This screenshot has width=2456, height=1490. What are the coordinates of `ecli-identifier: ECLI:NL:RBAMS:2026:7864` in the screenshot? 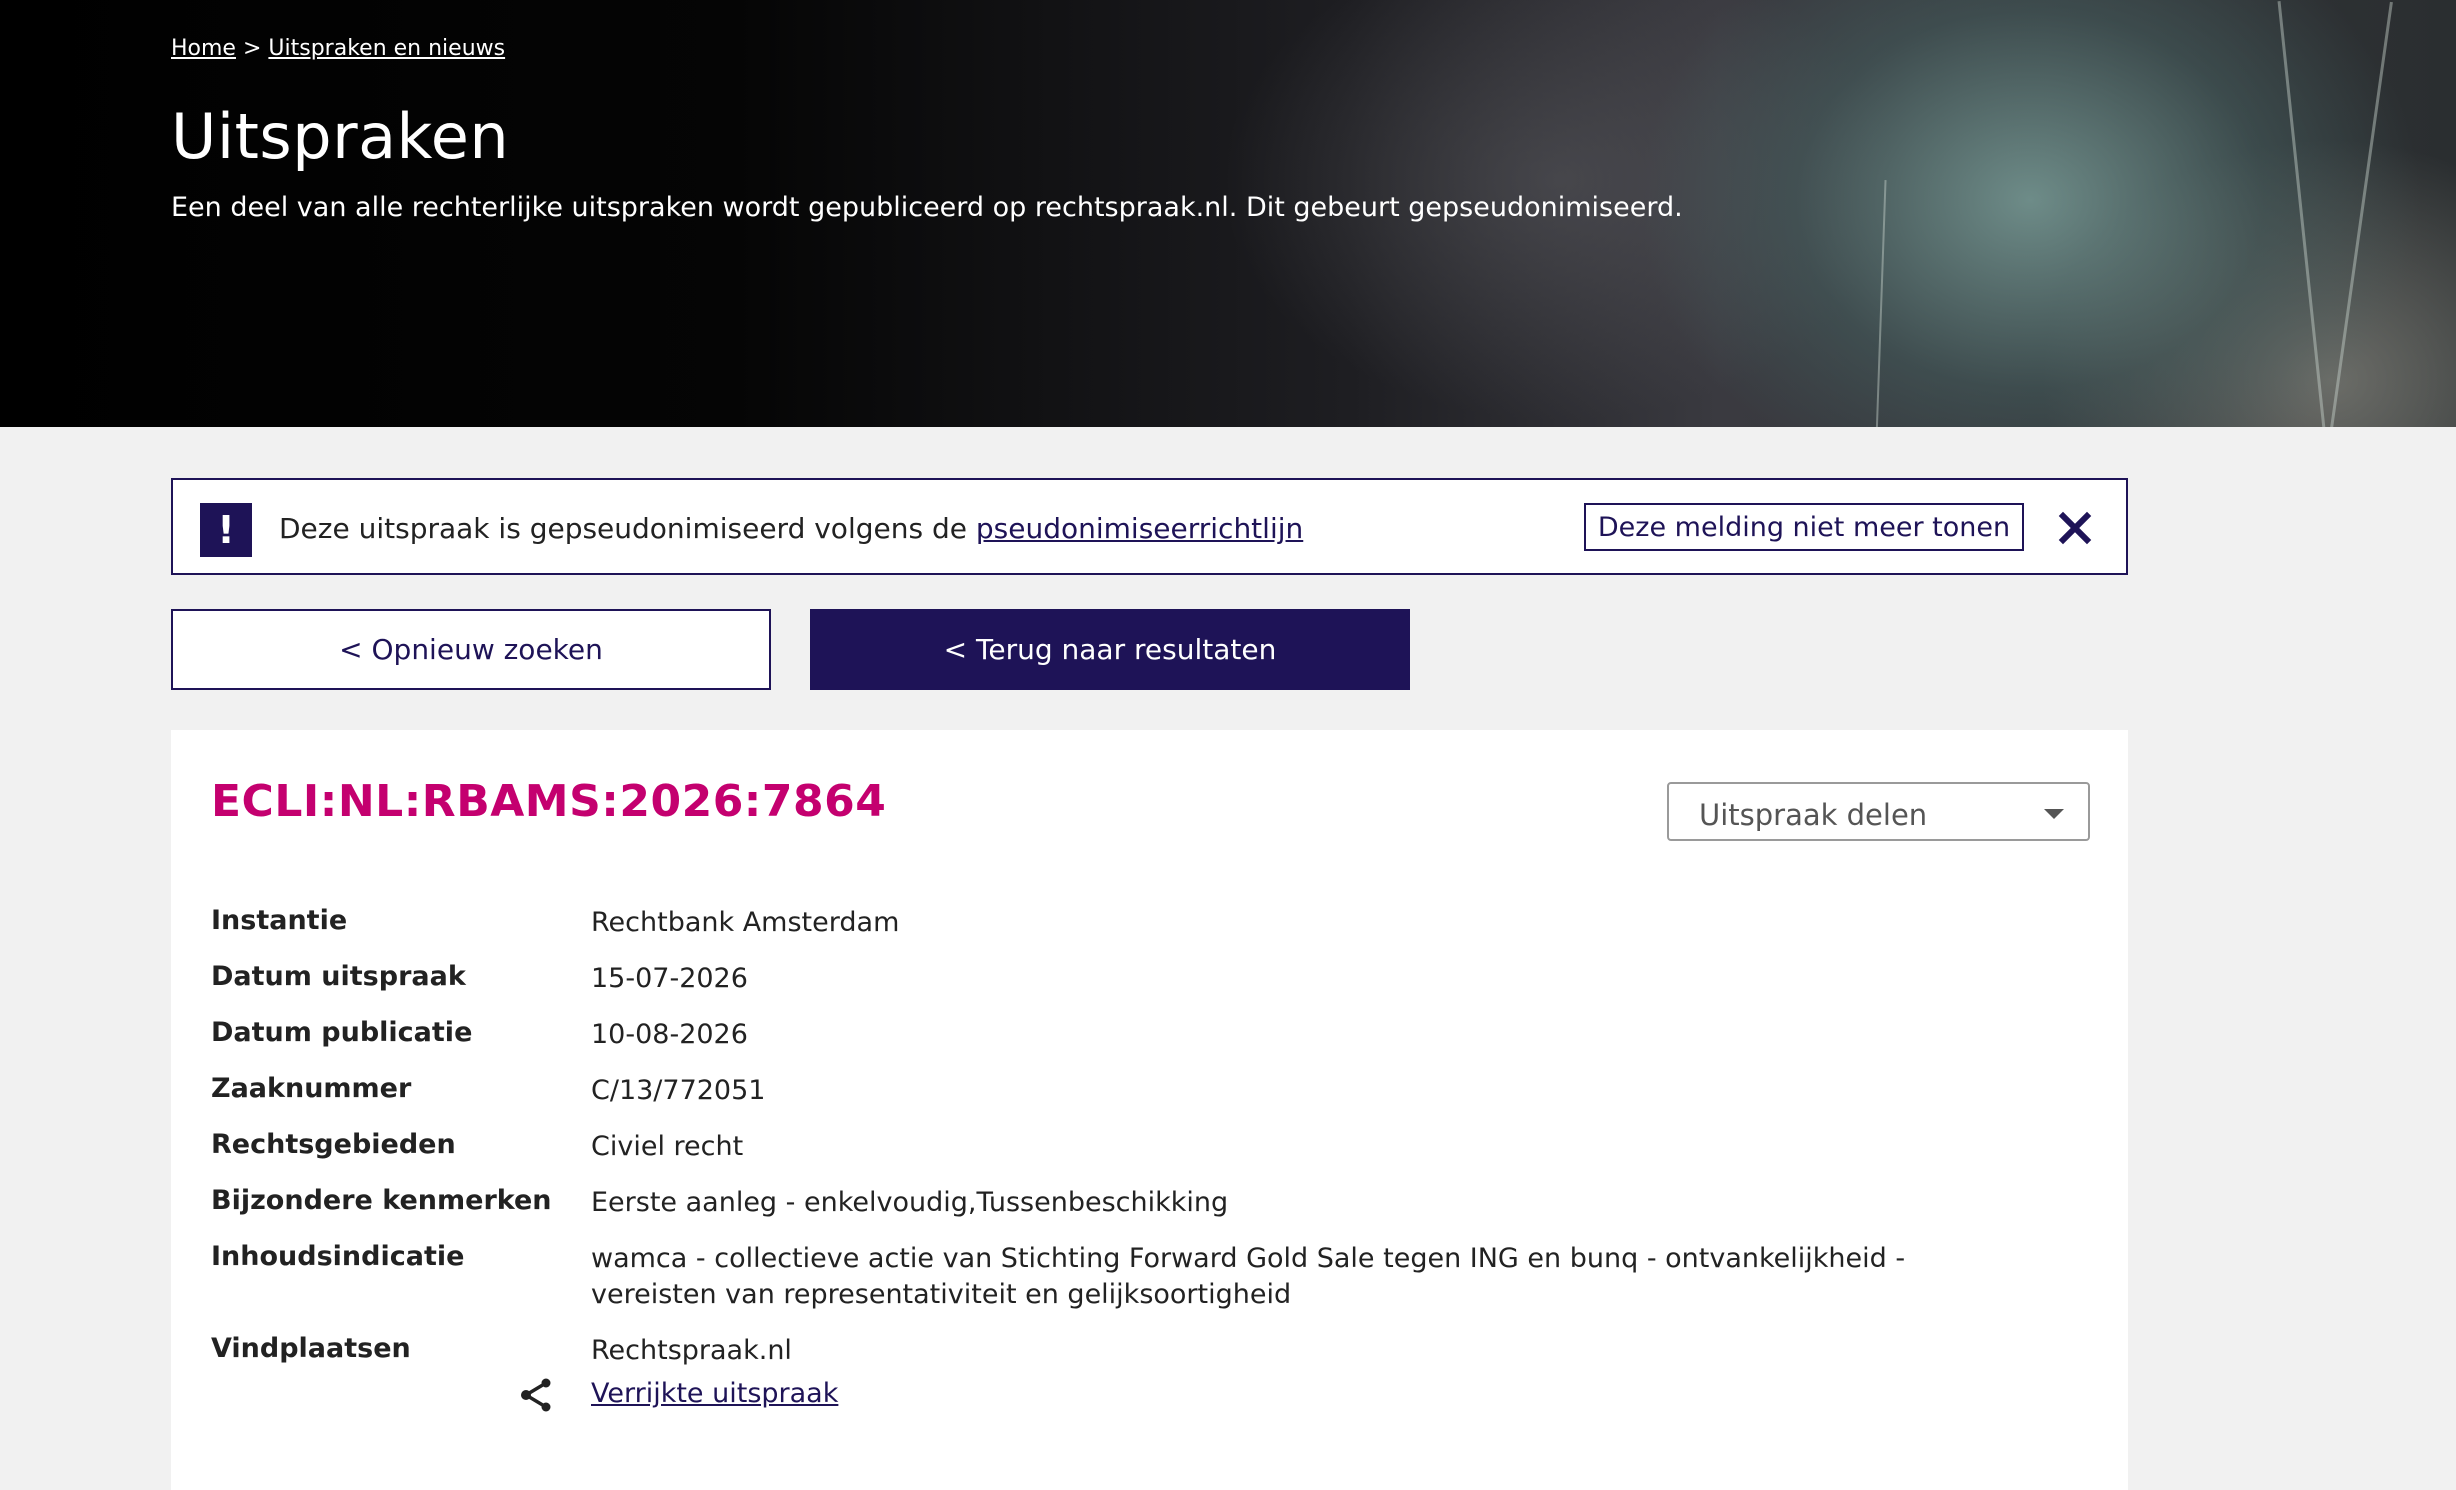 It's located at (549, 801).